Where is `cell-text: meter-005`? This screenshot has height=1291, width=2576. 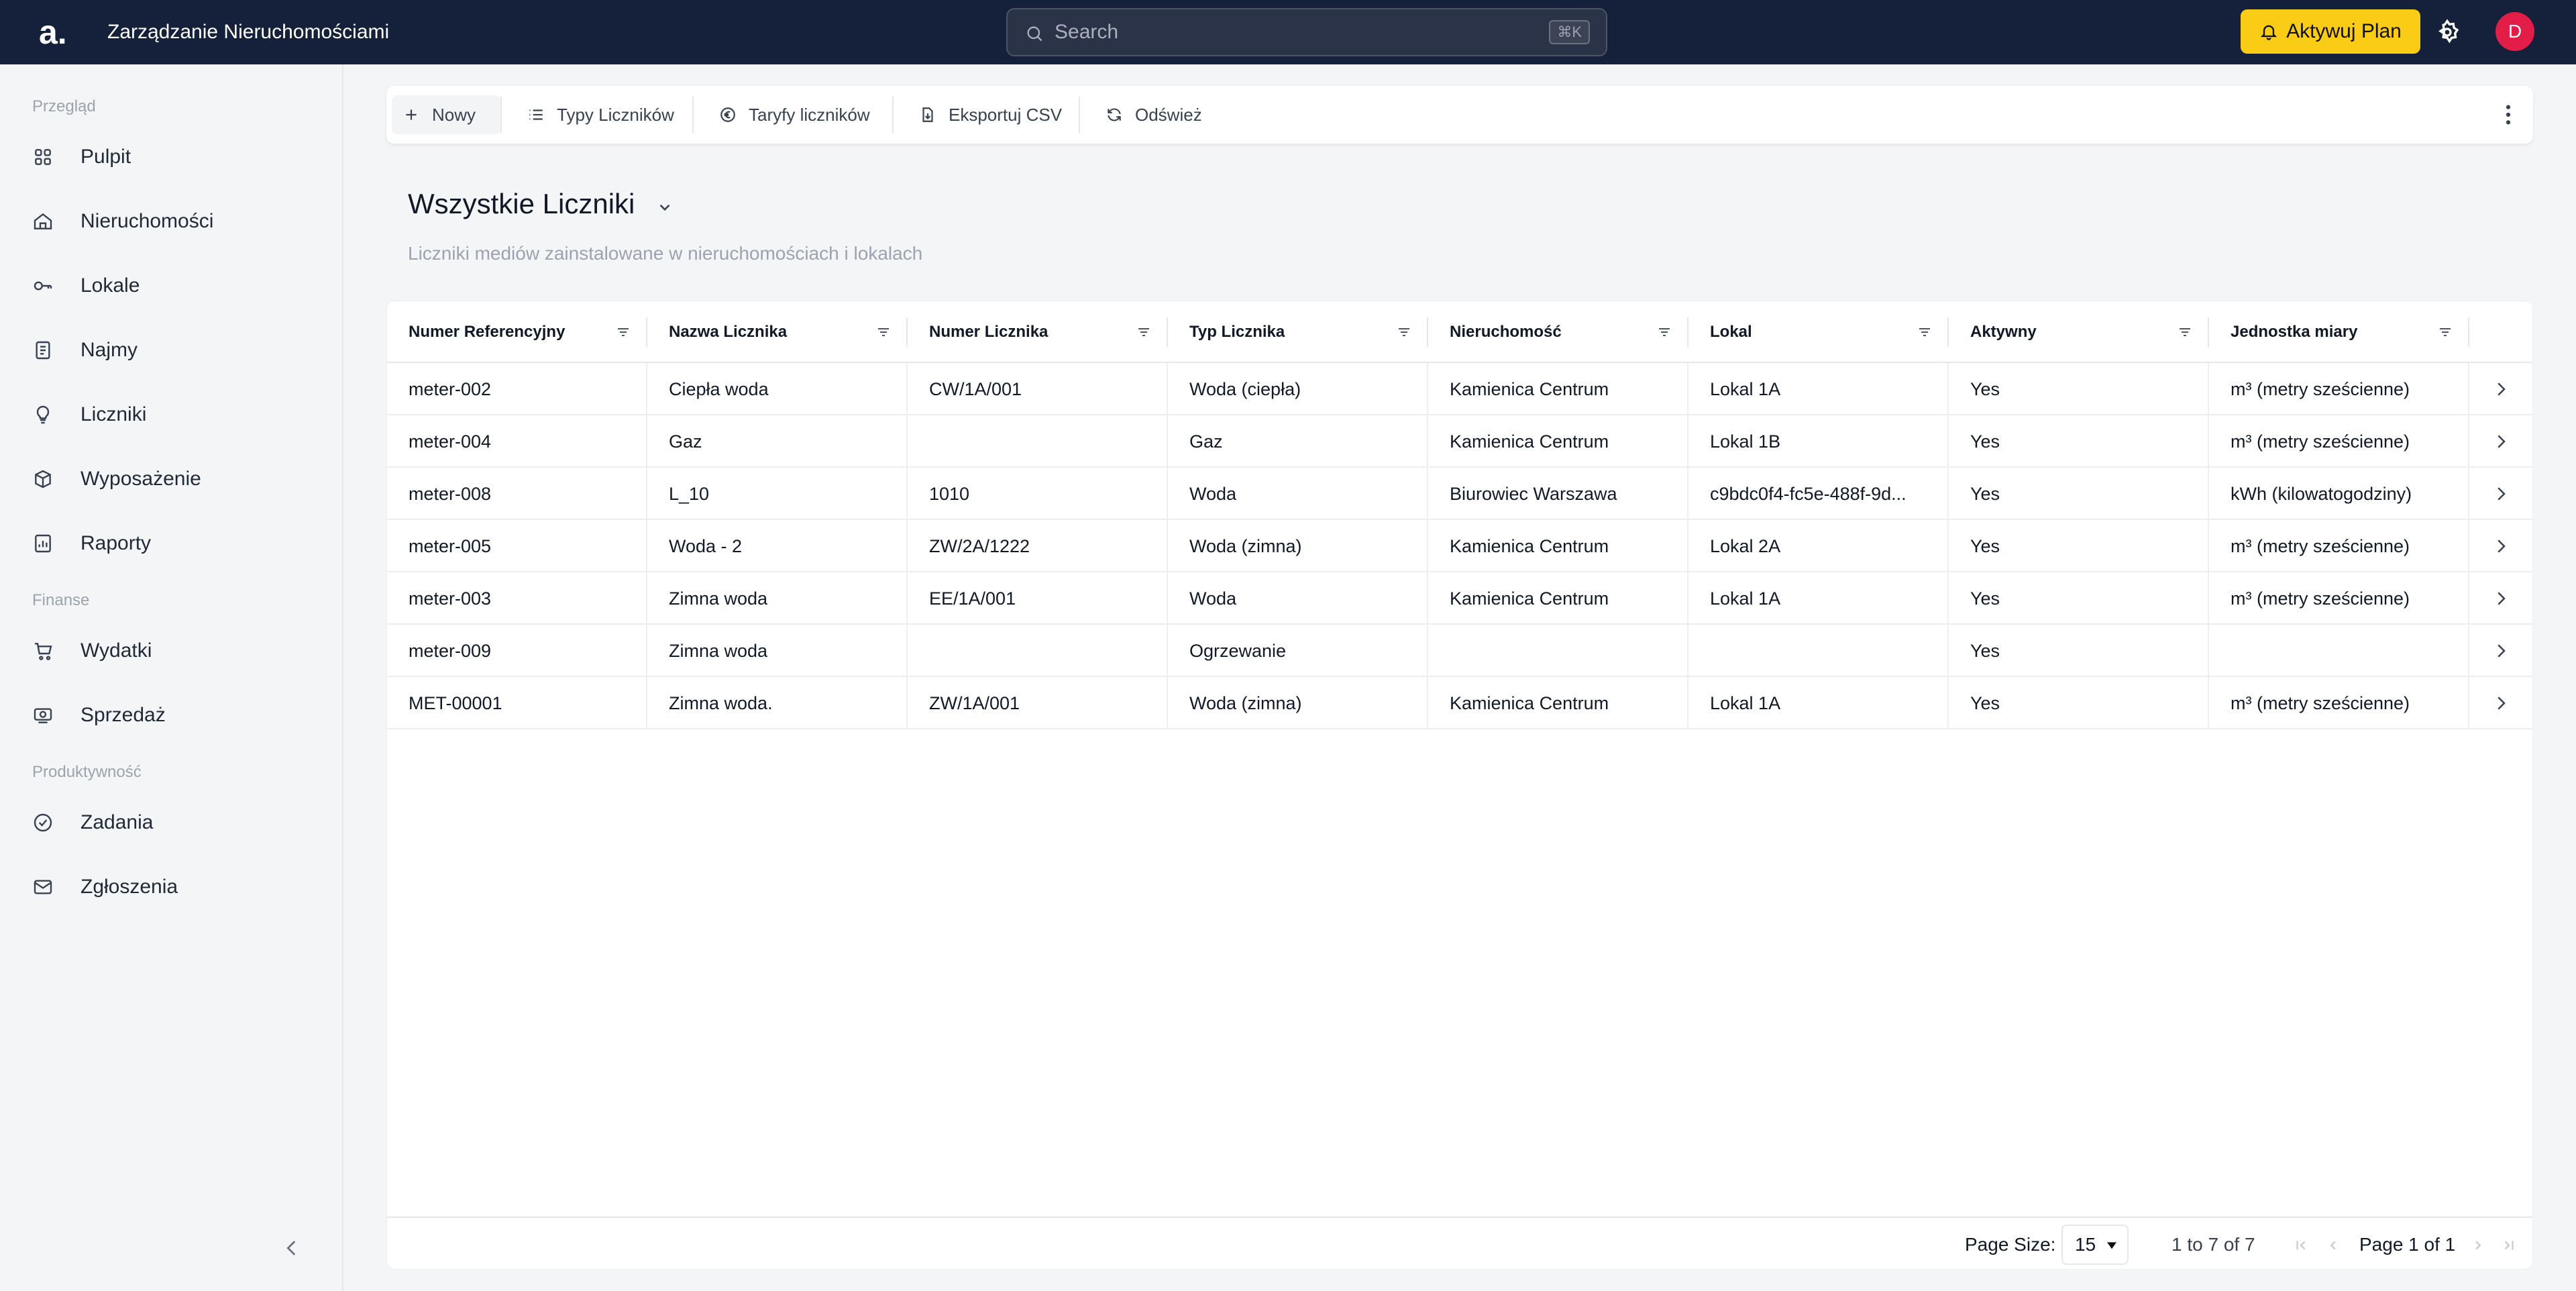
cell-text: meter-005 is located at coordinates (450, 545).